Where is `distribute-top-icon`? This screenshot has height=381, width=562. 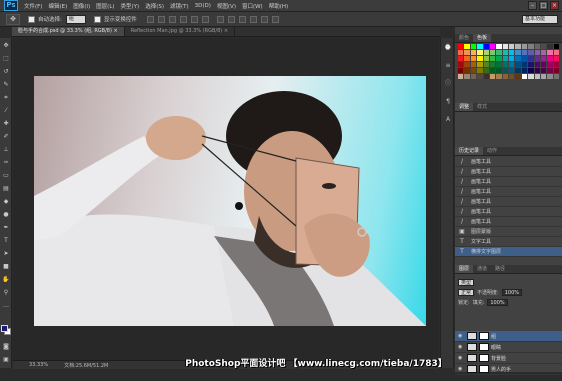
distribute-top-icon is located at coordinates (220, 19).